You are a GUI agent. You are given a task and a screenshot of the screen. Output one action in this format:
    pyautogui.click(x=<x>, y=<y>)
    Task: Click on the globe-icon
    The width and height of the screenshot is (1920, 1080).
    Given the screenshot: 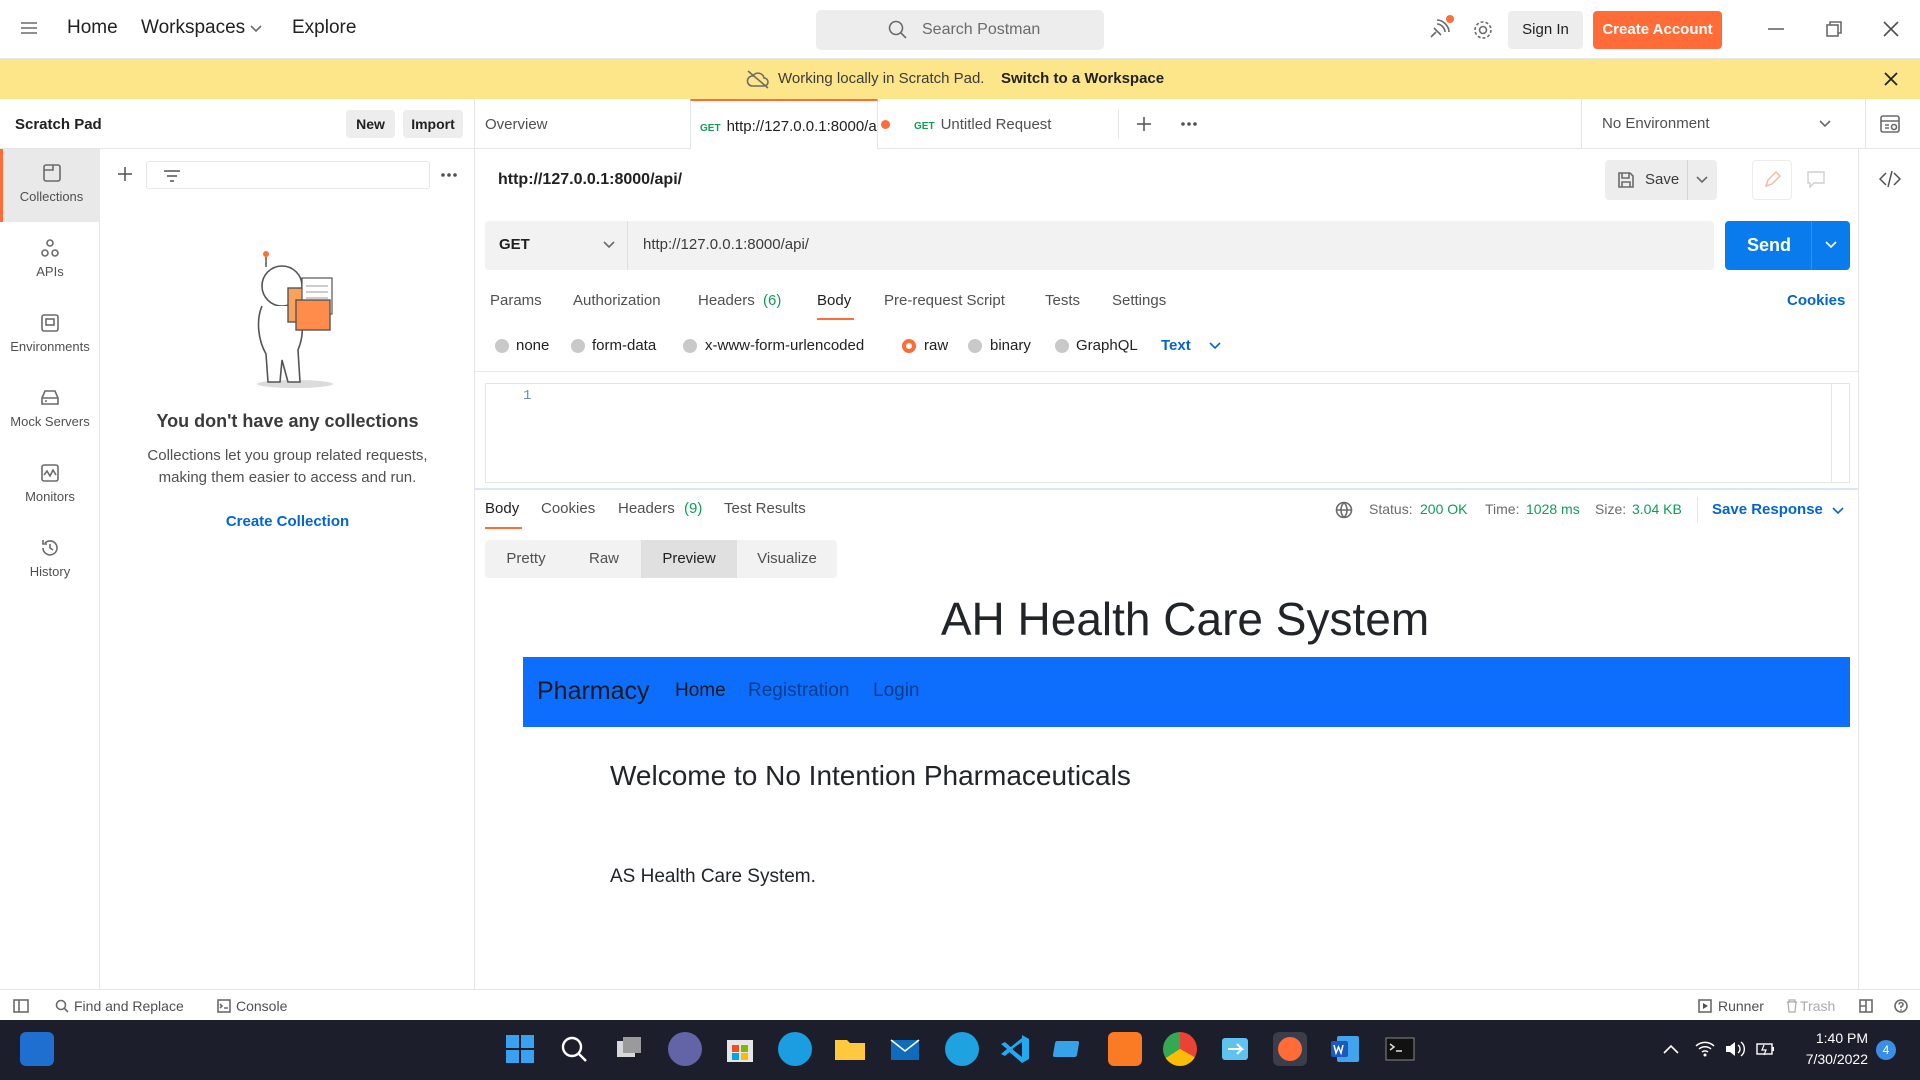 What is the action you would take?
    pyautogui.click(x=1344, y=510)
    